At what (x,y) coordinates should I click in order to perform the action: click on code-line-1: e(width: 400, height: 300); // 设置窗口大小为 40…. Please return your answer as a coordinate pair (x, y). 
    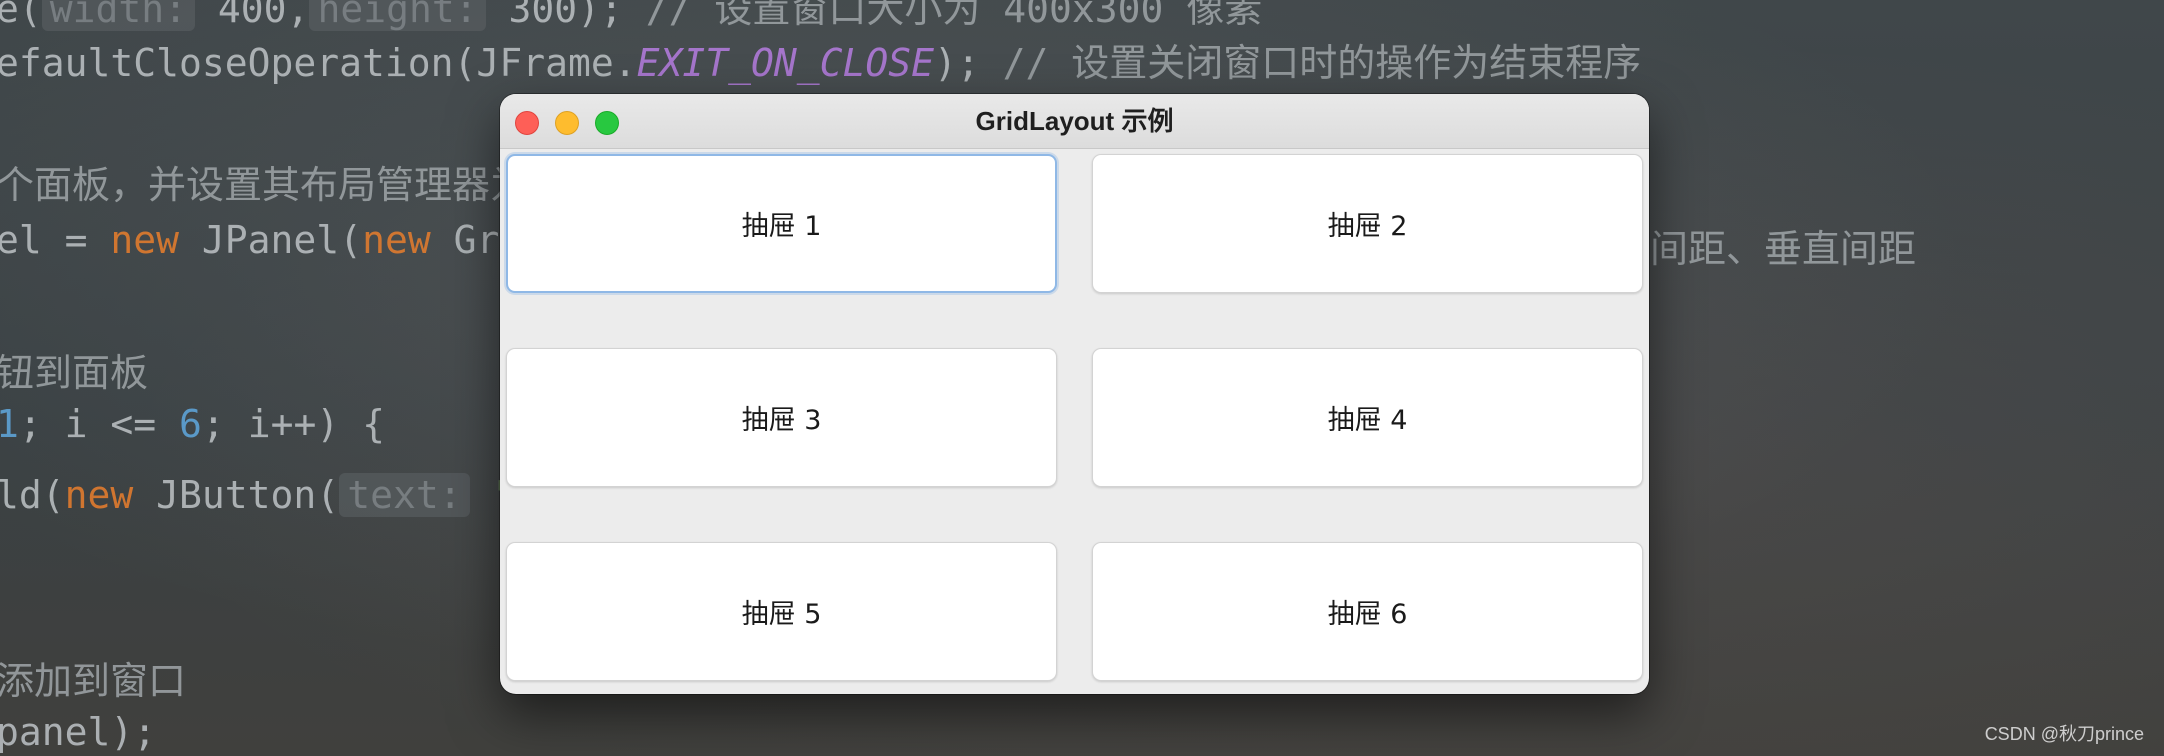
    Looking at the image, I should click on (631, 16).